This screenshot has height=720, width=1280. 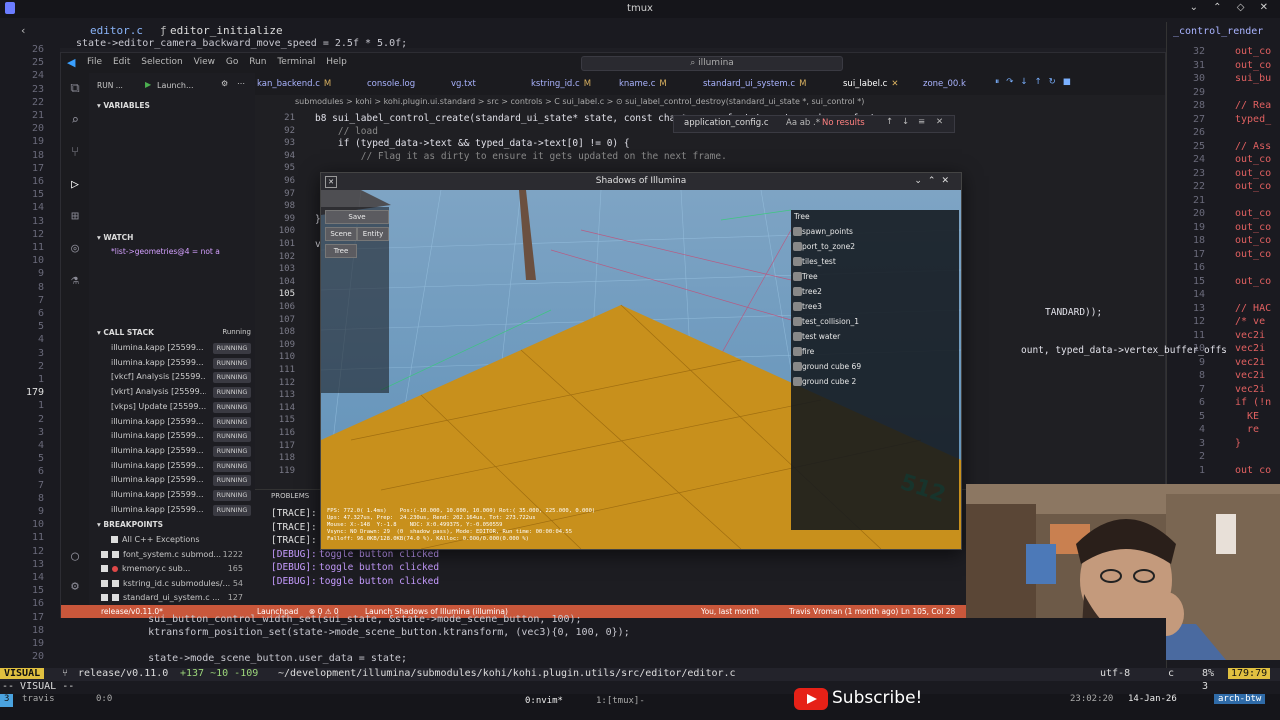 I want to click on status-position: Ln 105, Col 28, so click(x=928, y=611).